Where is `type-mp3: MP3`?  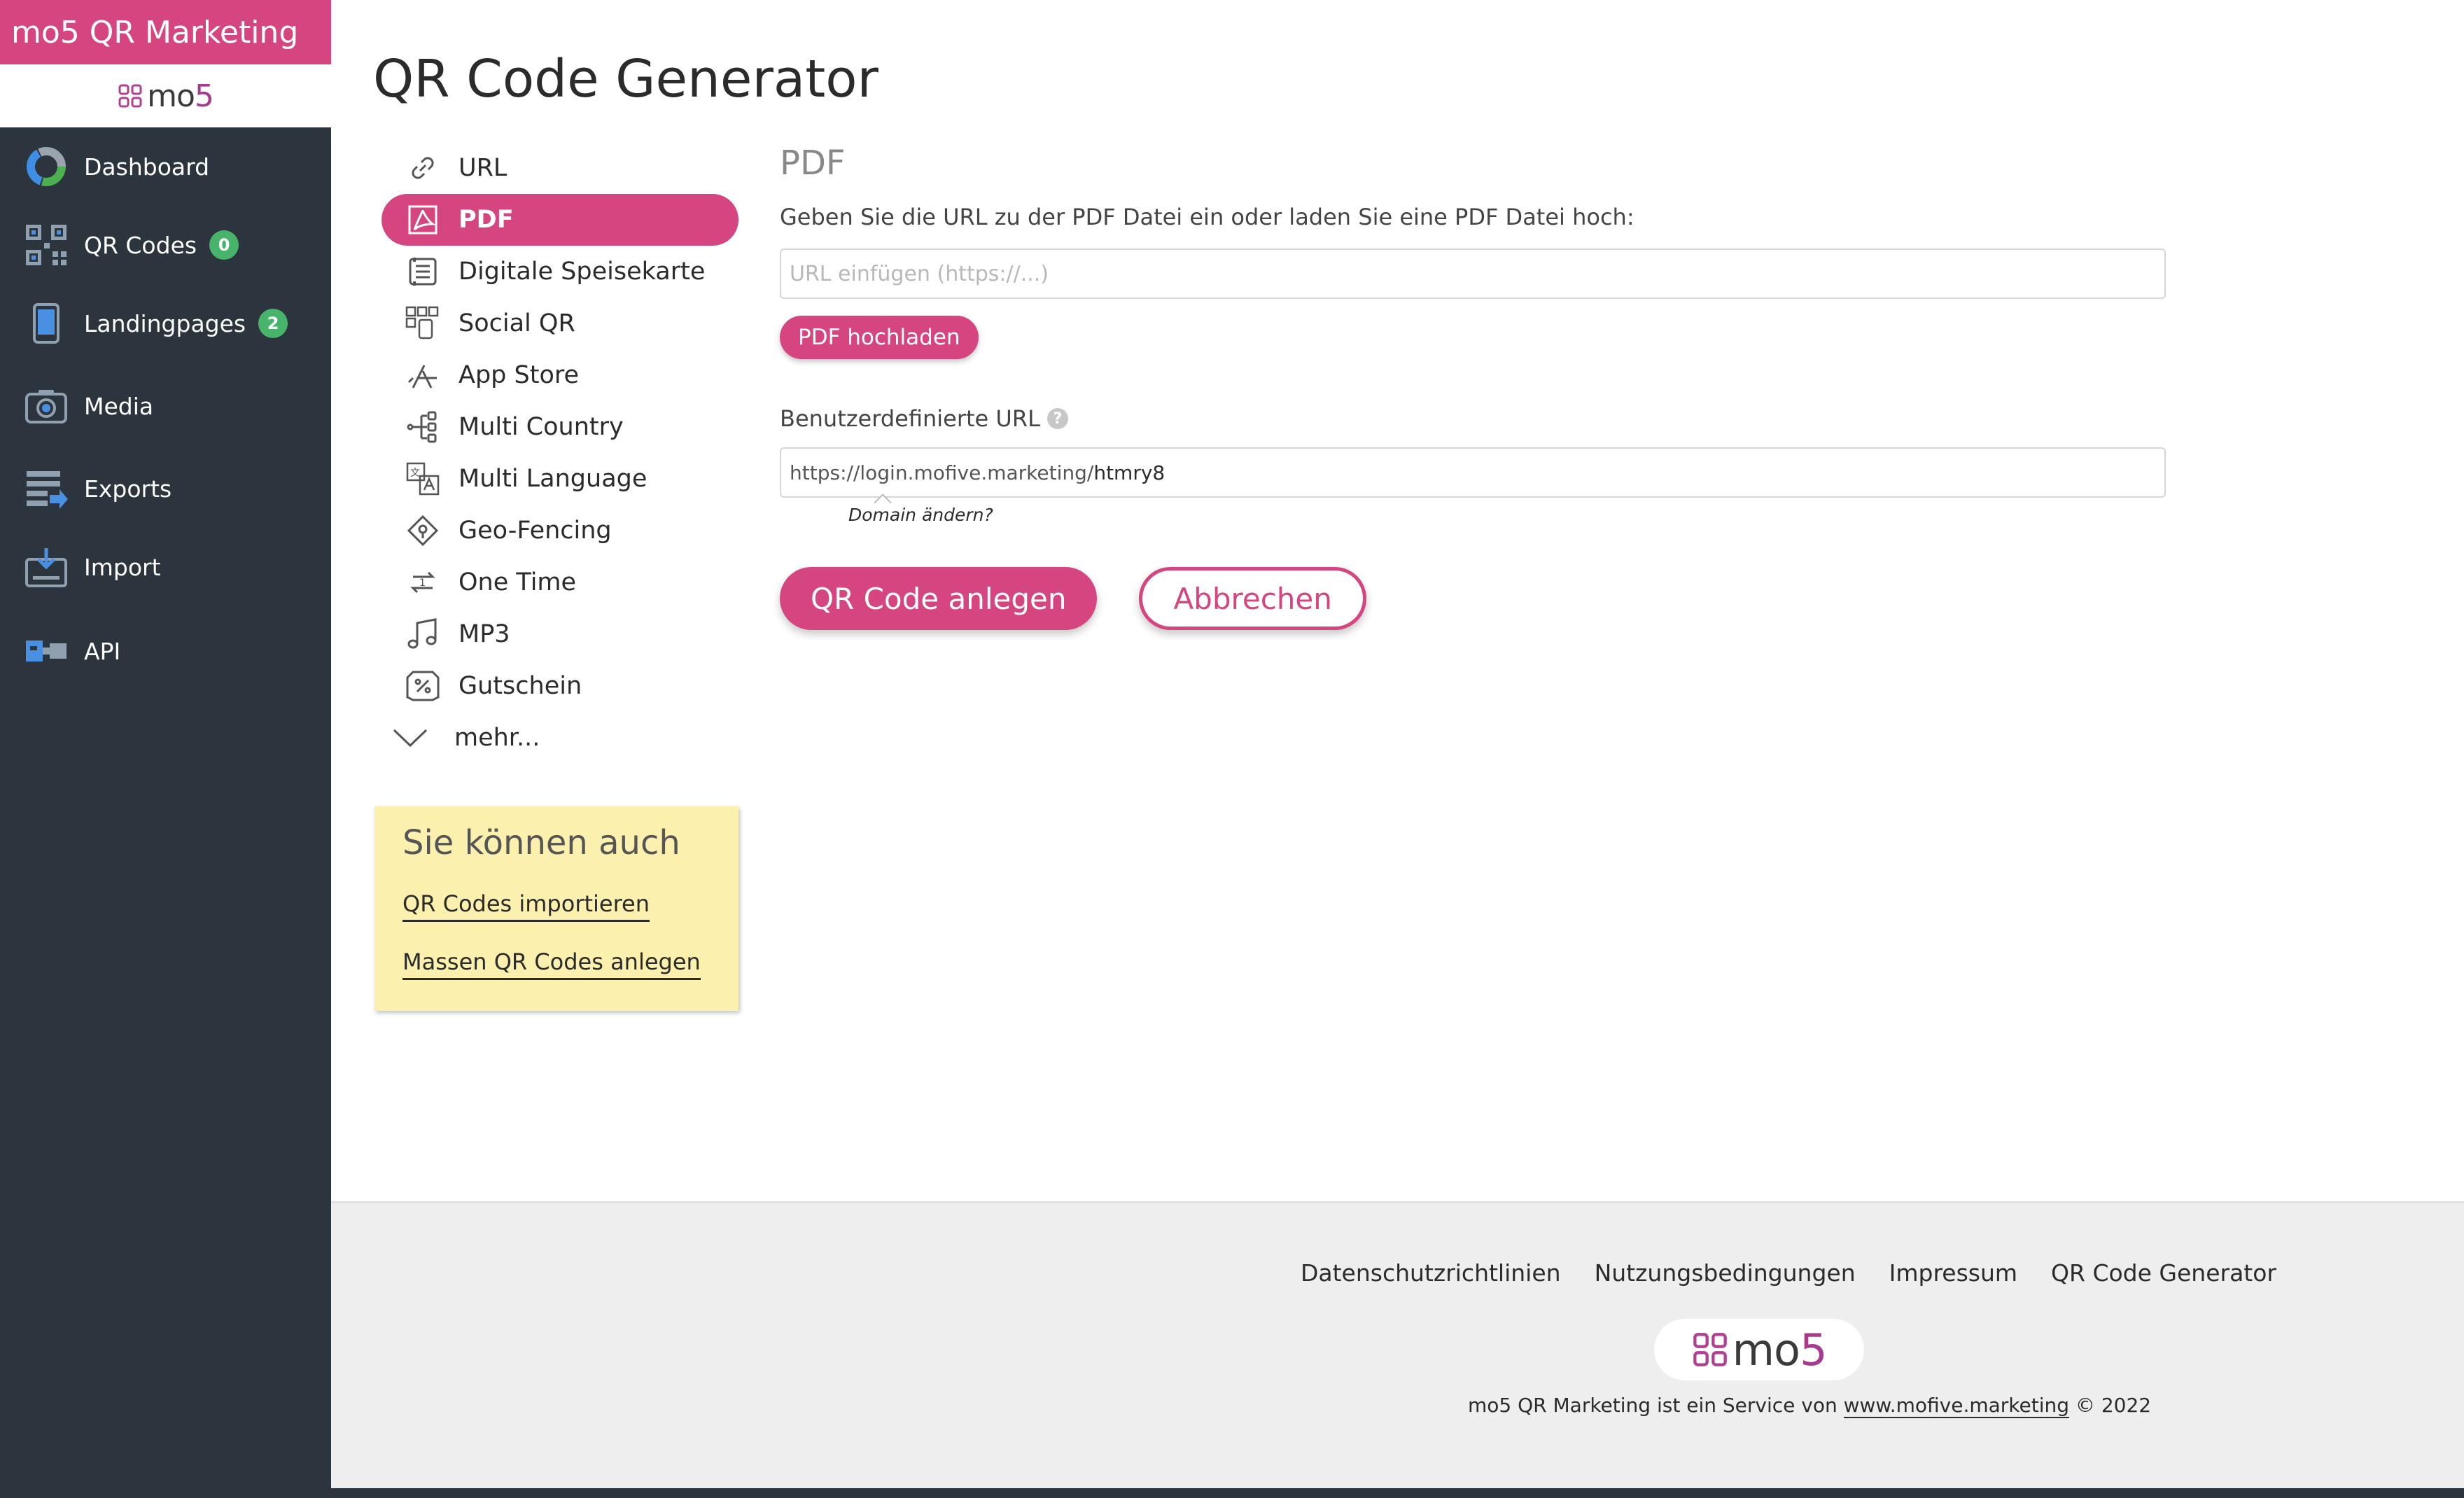
type-mp3: MP3 is located at coordinates (560, 634).